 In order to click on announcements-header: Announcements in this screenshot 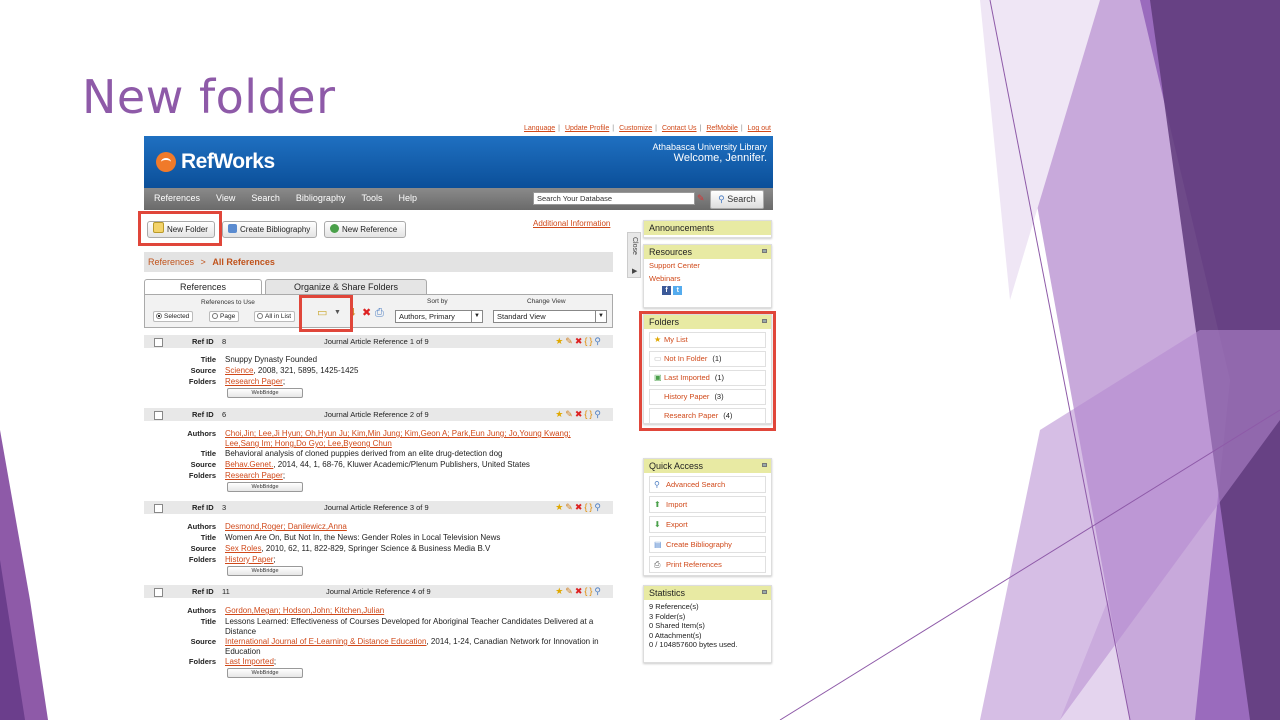, I will do `click(707, 228)`.